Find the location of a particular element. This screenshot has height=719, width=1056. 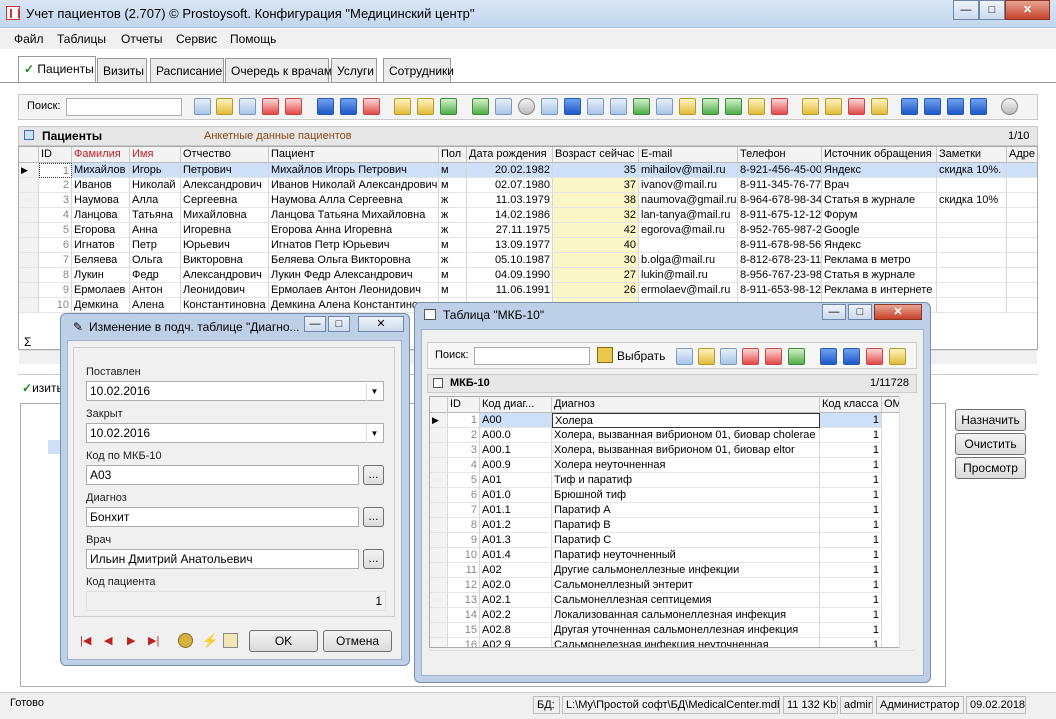

cell-id: 1 is located at coordinates (55, 170).